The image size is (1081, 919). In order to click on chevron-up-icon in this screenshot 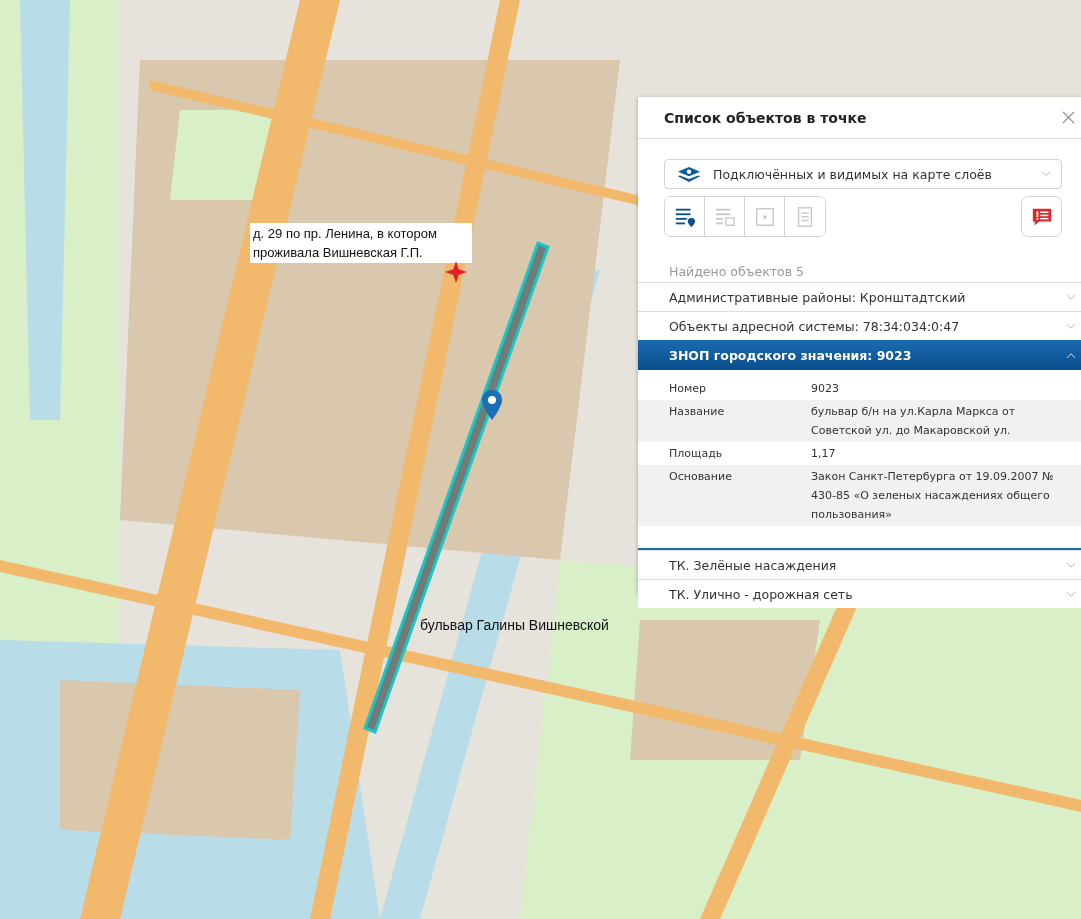, I will do `click(1071, 355)`.